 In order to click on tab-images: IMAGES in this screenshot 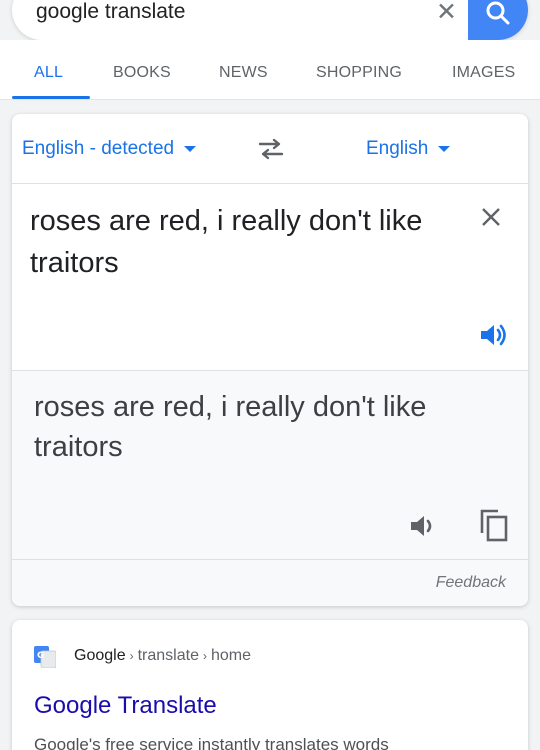, I will do `click(483, 73)`.